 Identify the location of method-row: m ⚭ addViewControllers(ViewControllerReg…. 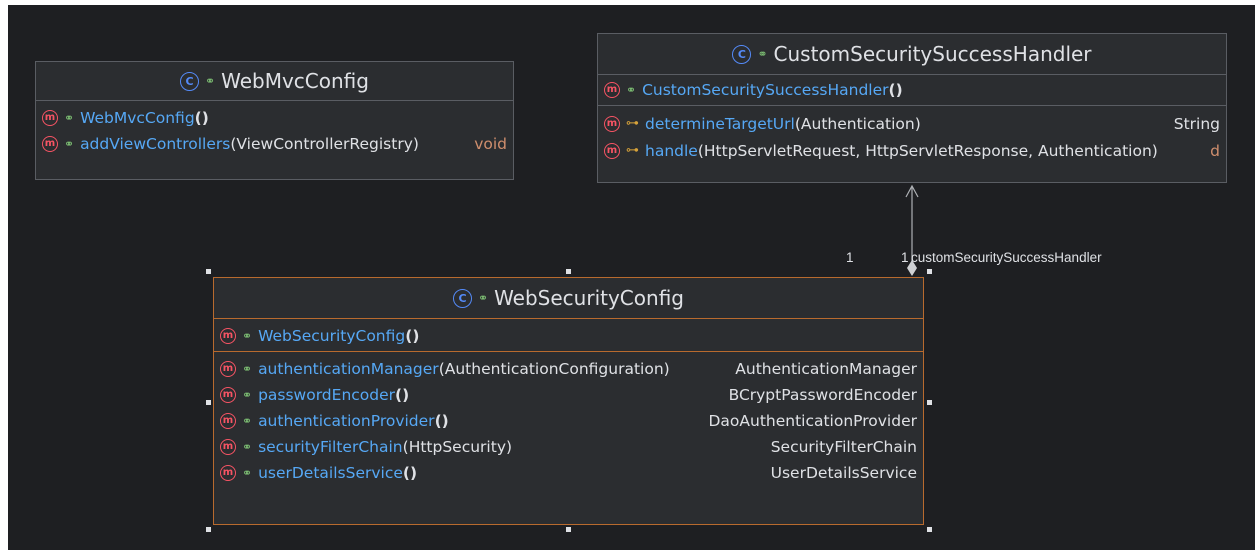
(274, 144).